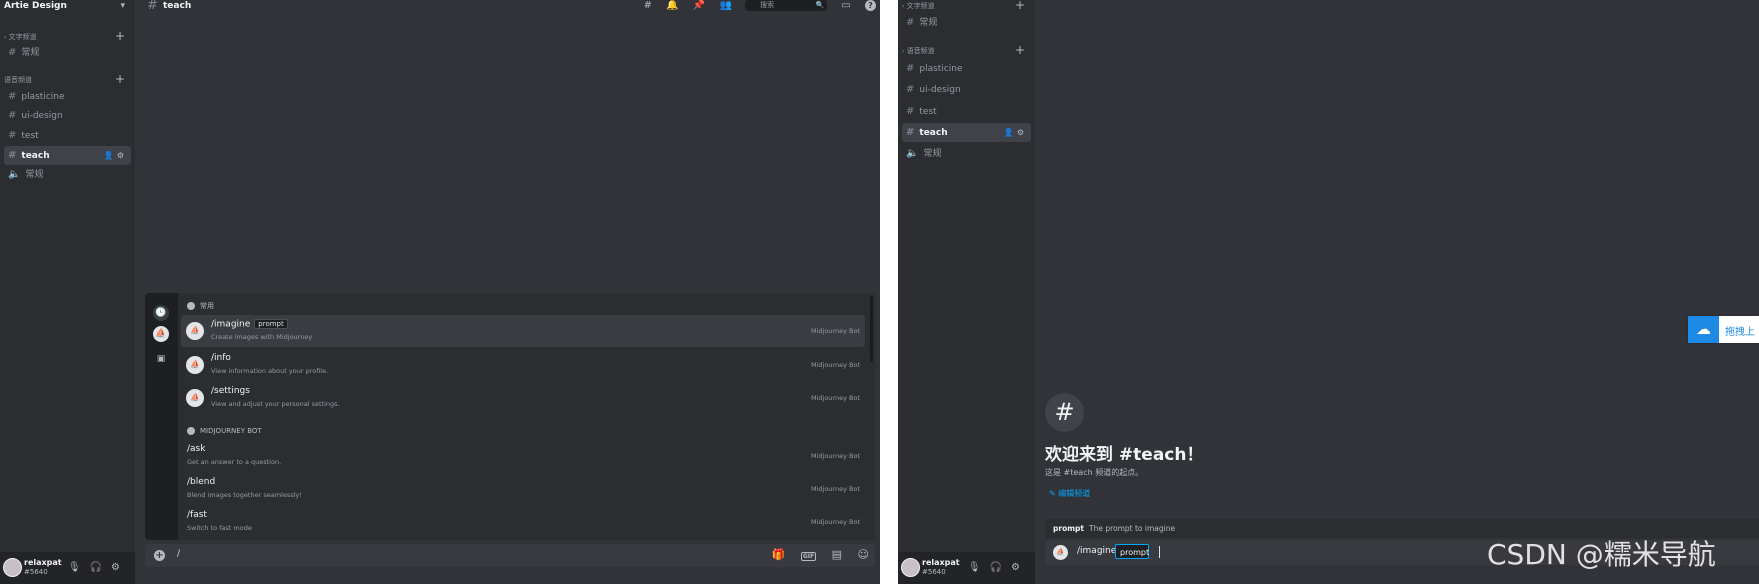  Describe the element at coordinates (1703, 329) in the screenshot. I see `cloud-upload-icon: ☁` at that location.